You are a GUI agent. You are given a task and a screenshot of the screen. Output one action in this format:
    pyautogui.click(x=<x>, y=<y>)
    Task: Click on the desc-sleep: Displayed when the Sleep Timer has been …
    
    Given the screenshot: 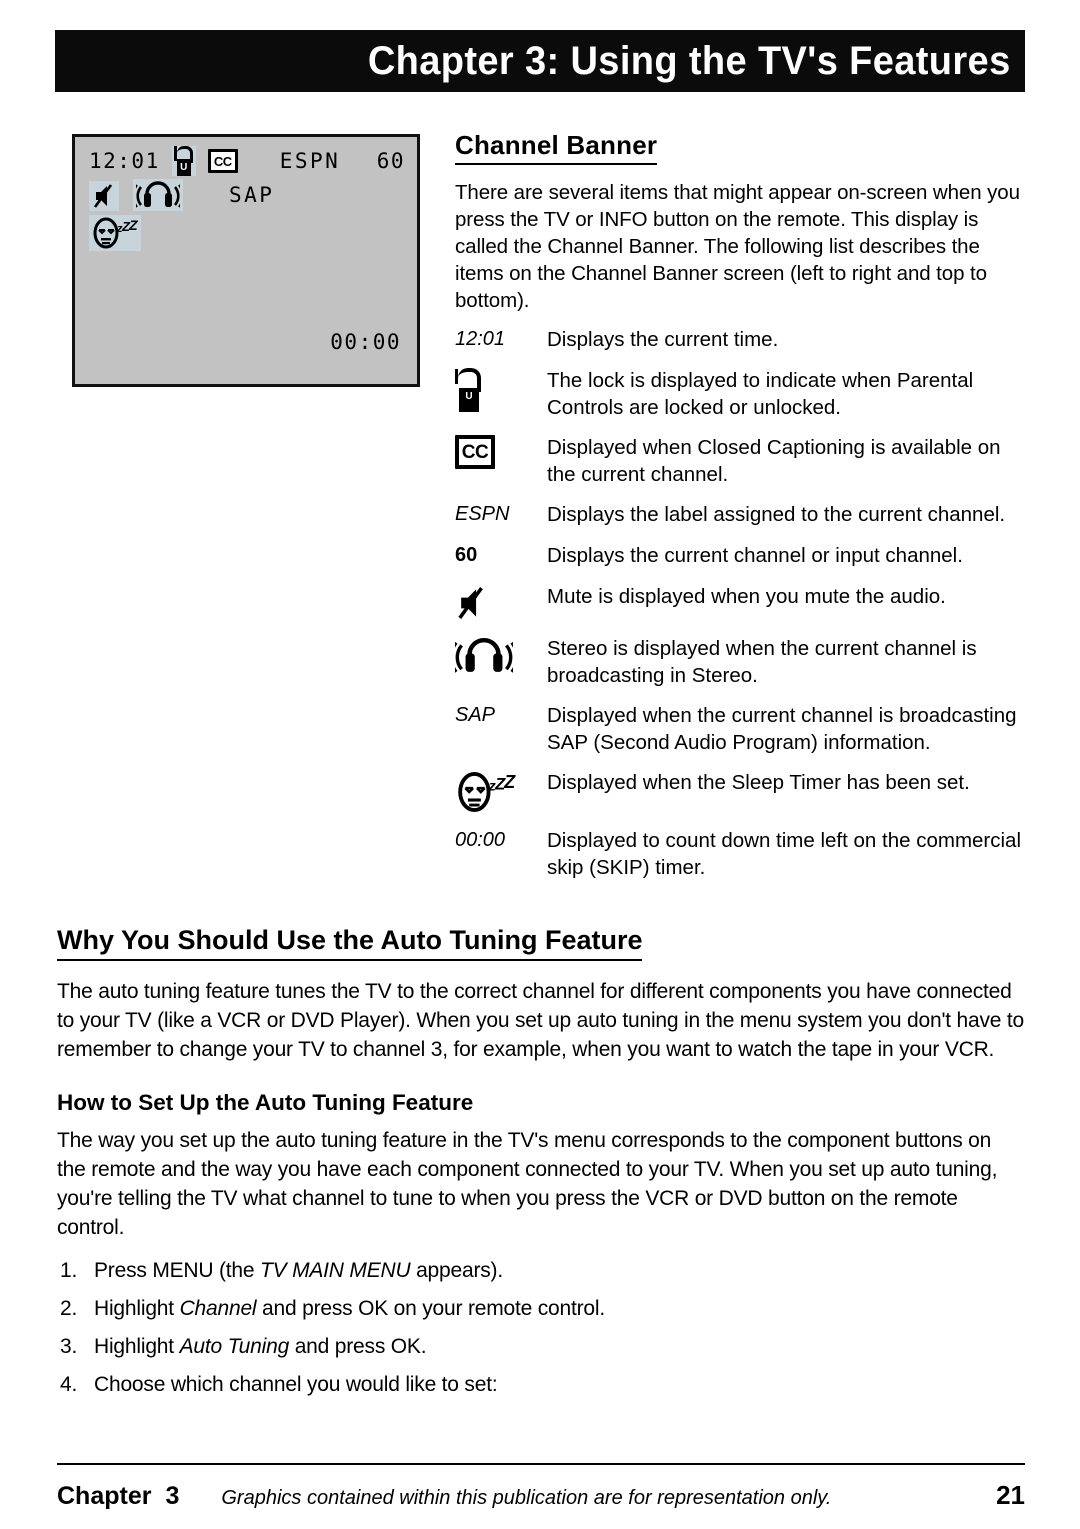 What is the action you would take?
    pyautogui.click(x=758, y=782)
    